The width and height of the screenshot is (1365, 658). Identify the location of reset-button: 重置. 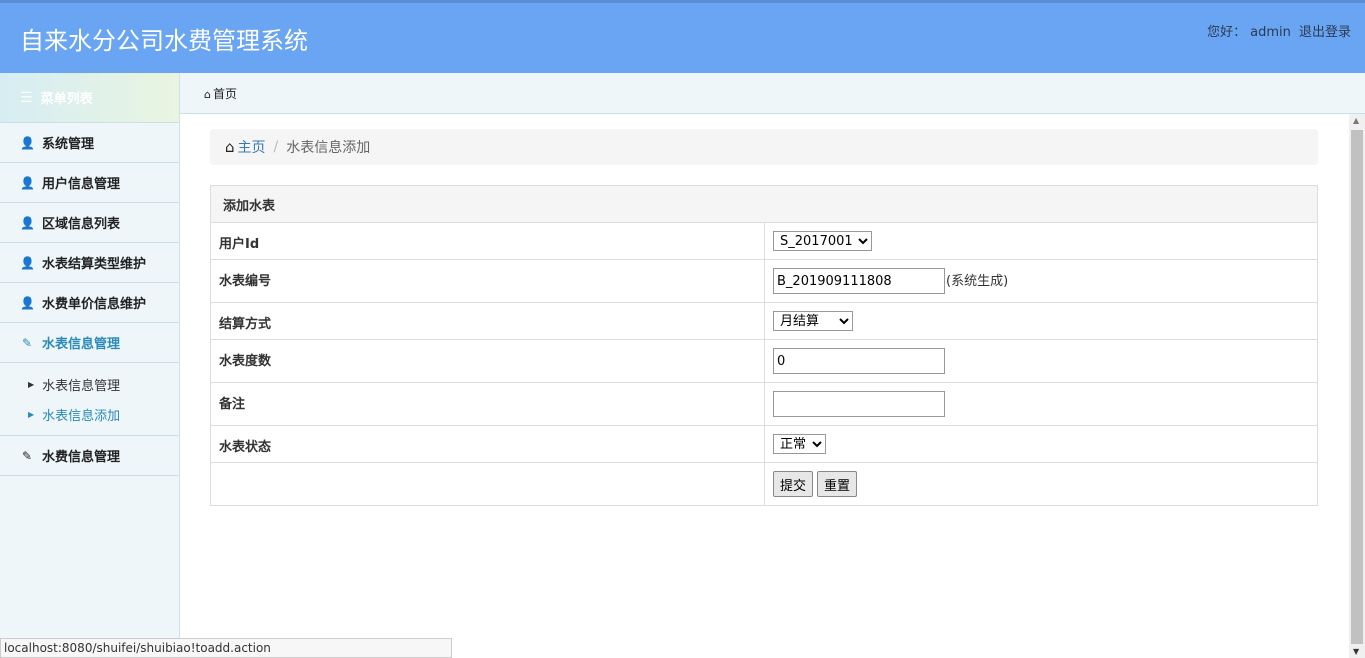
(837, 484).